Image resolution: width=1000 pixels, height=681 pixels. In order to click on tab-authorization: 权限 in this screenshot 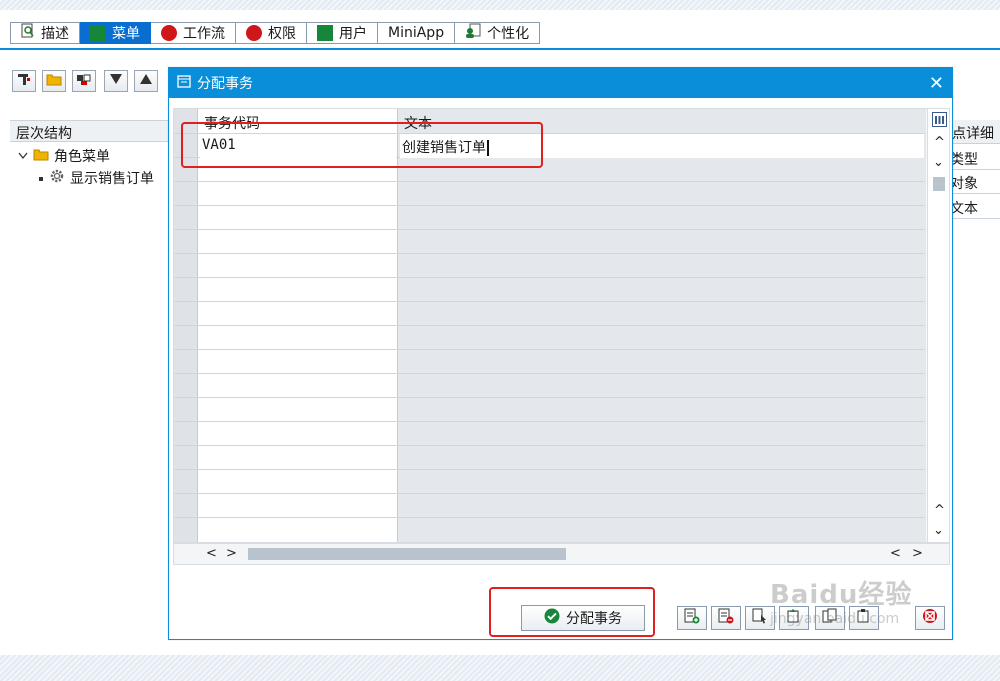, I will do `click(271, 33)`.